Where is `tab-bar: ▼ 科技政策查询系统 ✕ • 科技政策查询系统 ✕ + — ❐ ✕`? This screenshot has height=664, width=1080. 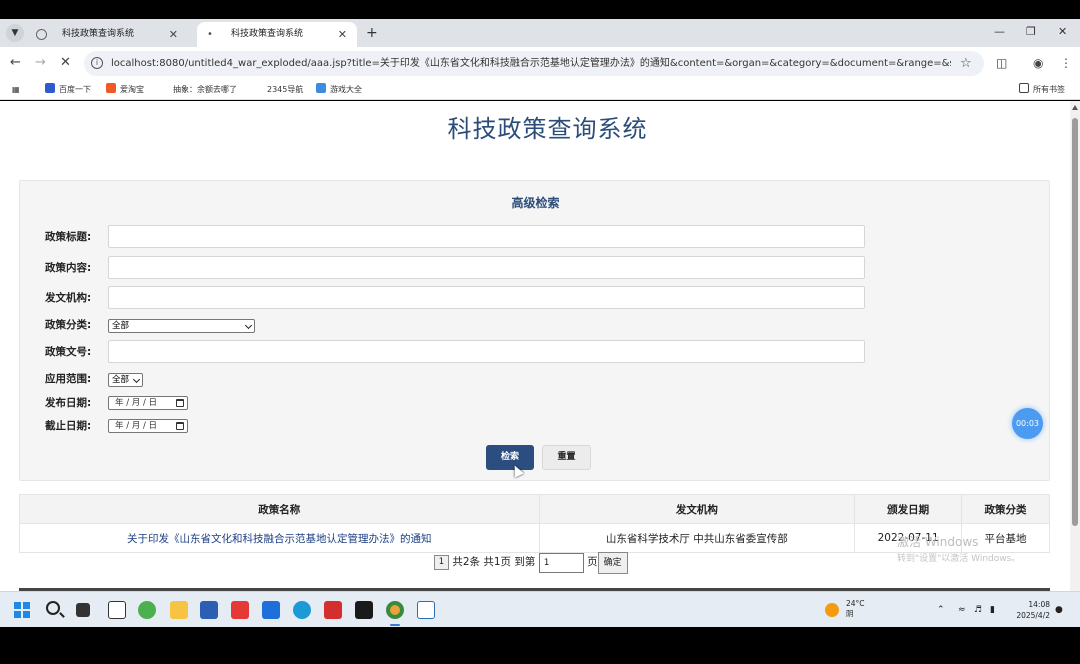 tab-bar: ▼ 科技政策查询系统 ✕ • 科技政策查询系统 ✕ + — ❐ ✕ is located at coordinates (540, 33).